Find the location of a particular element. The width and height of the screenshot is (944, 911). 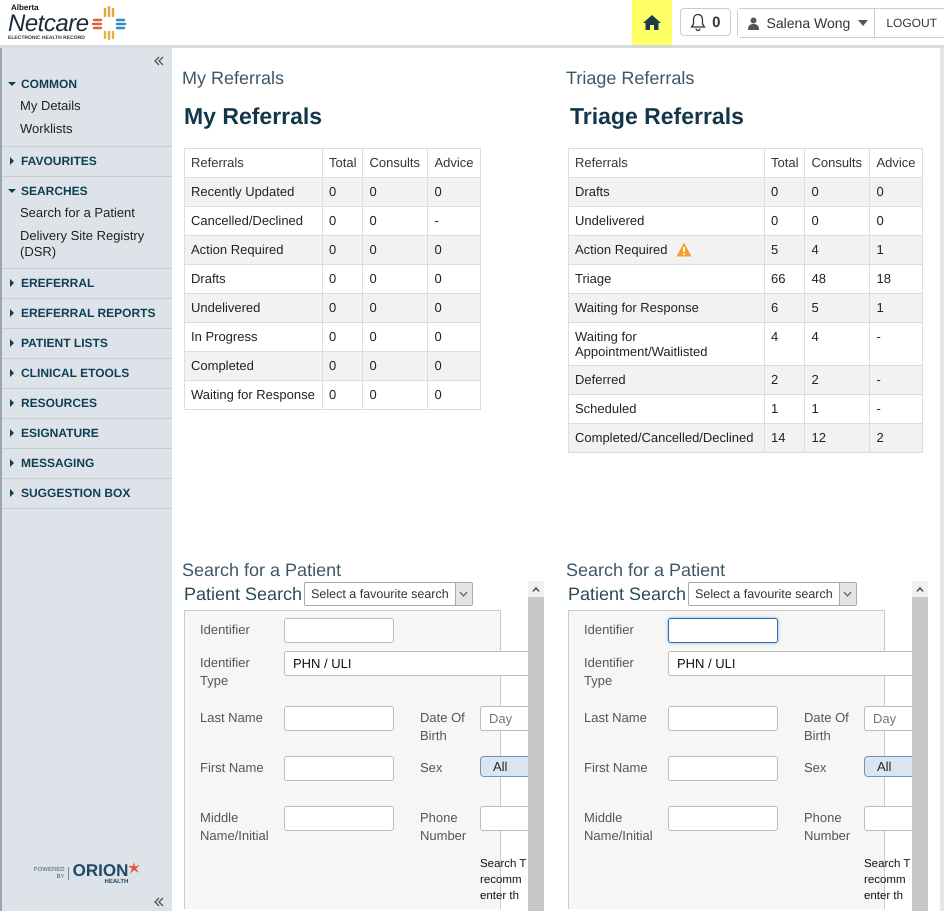

field-label: Identifier Type is located at coordinates (225, 672).